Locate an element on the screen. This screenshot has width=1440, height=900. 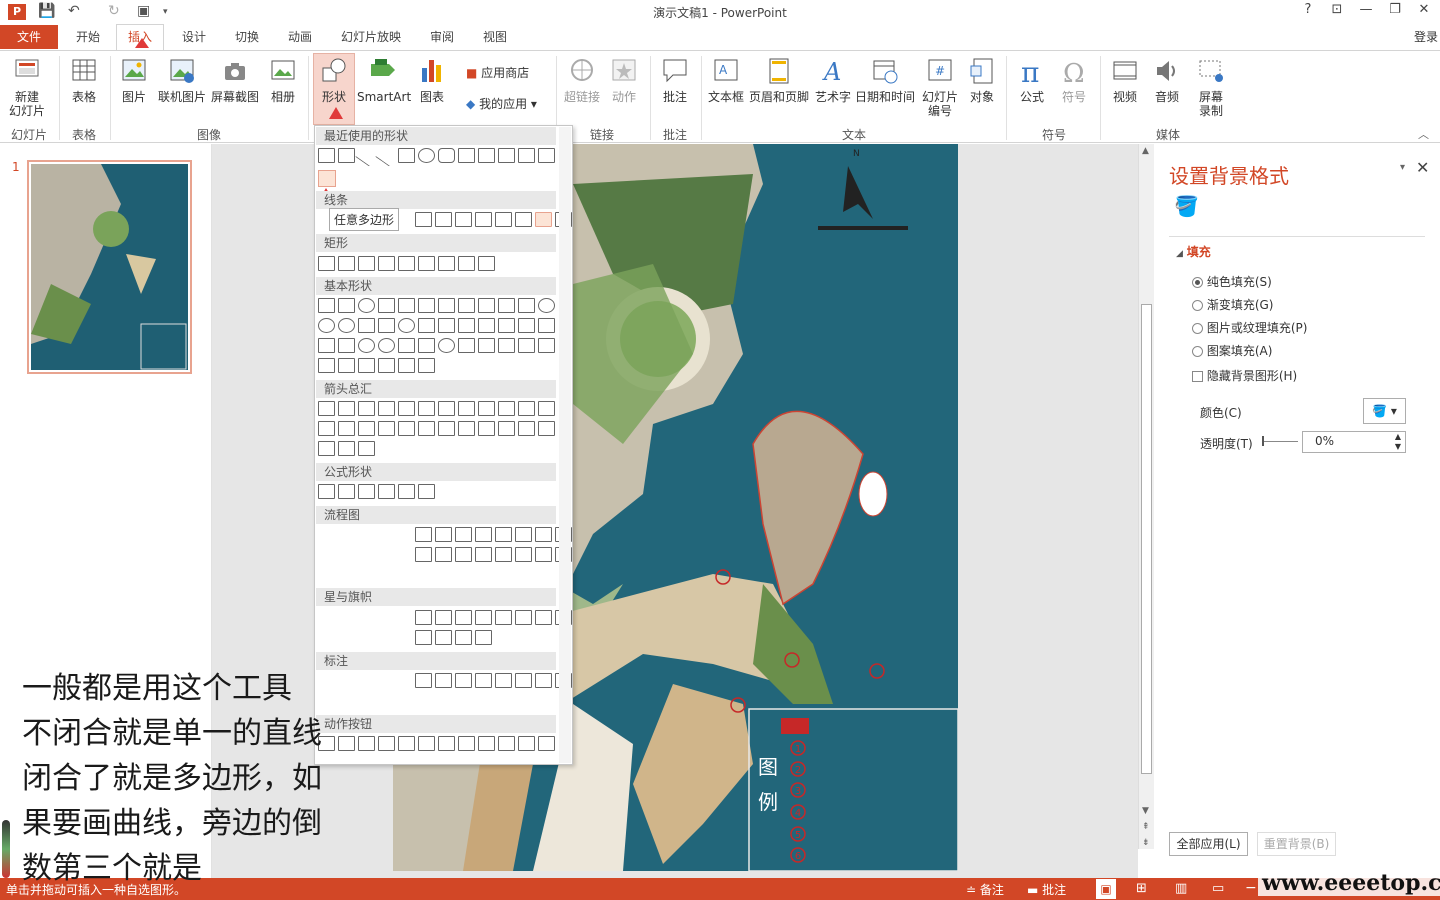
smartart-button: SmartArt is located at coordinates (384, 80).